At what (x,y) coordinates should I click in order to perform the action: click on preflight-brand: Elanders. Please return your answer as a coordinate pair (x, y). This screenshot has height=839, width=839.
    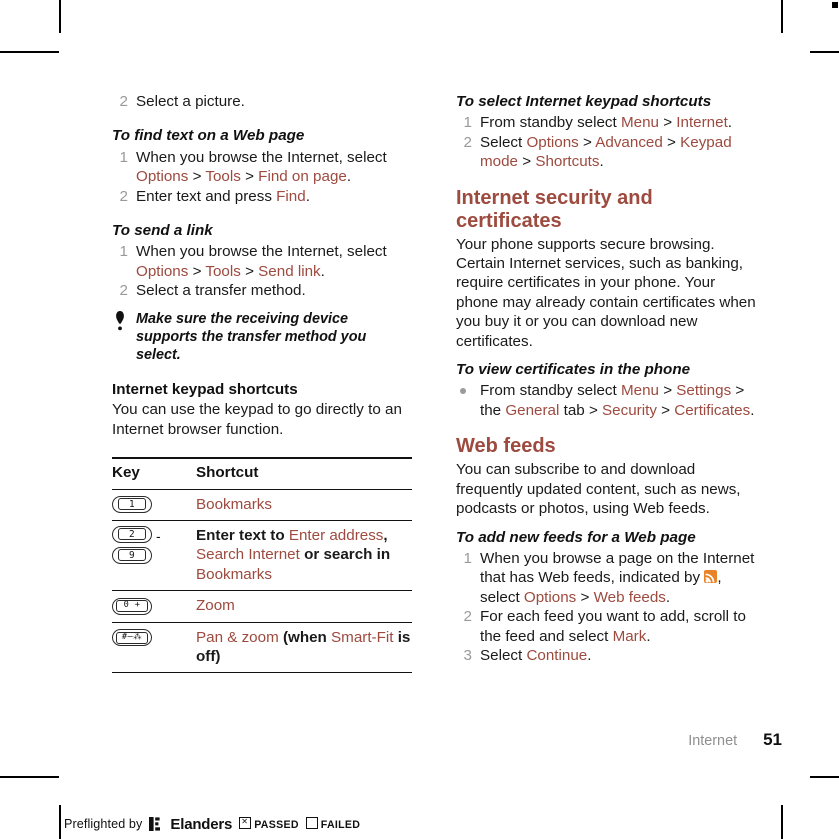
    Looking at the image, I should click on (201, 824).